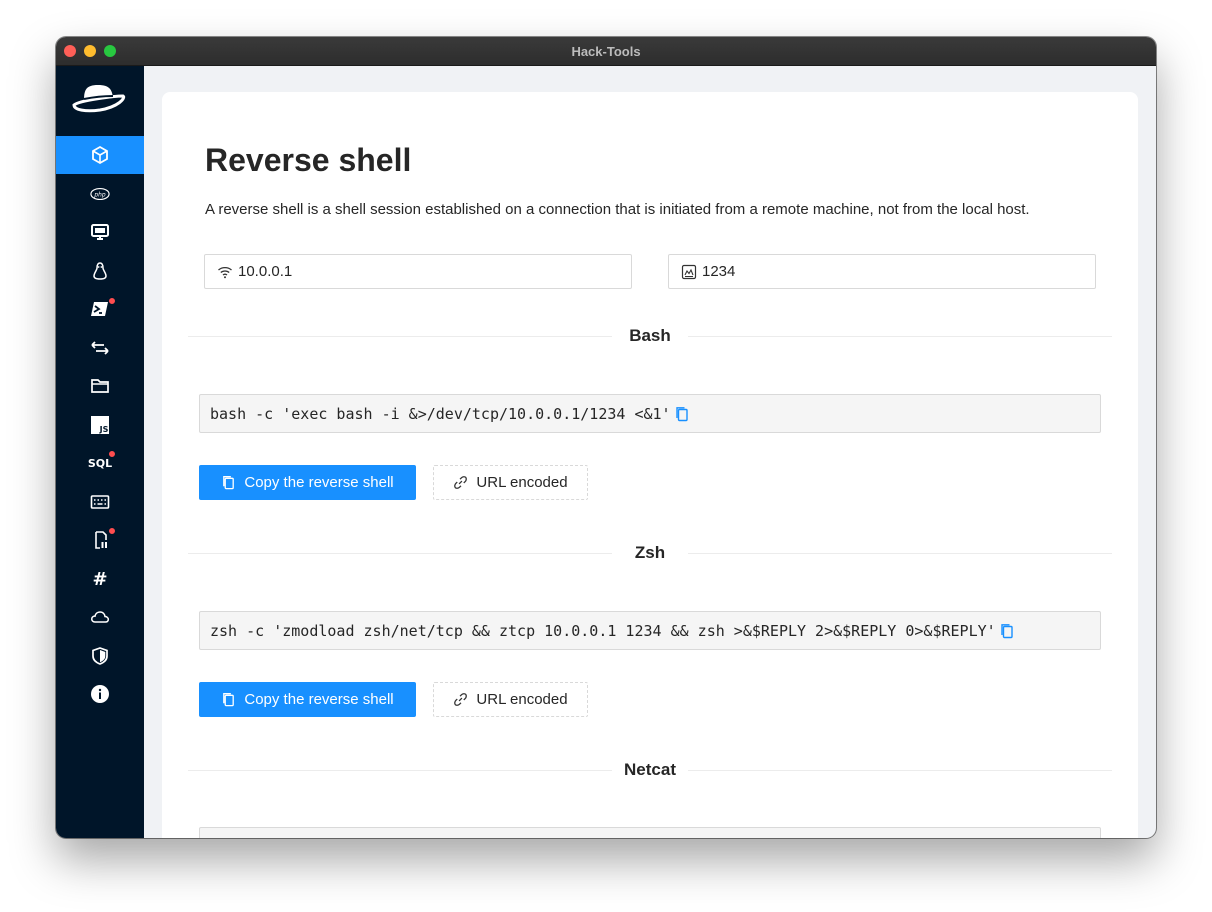  I want to click on file-icon, so click(101, 540).